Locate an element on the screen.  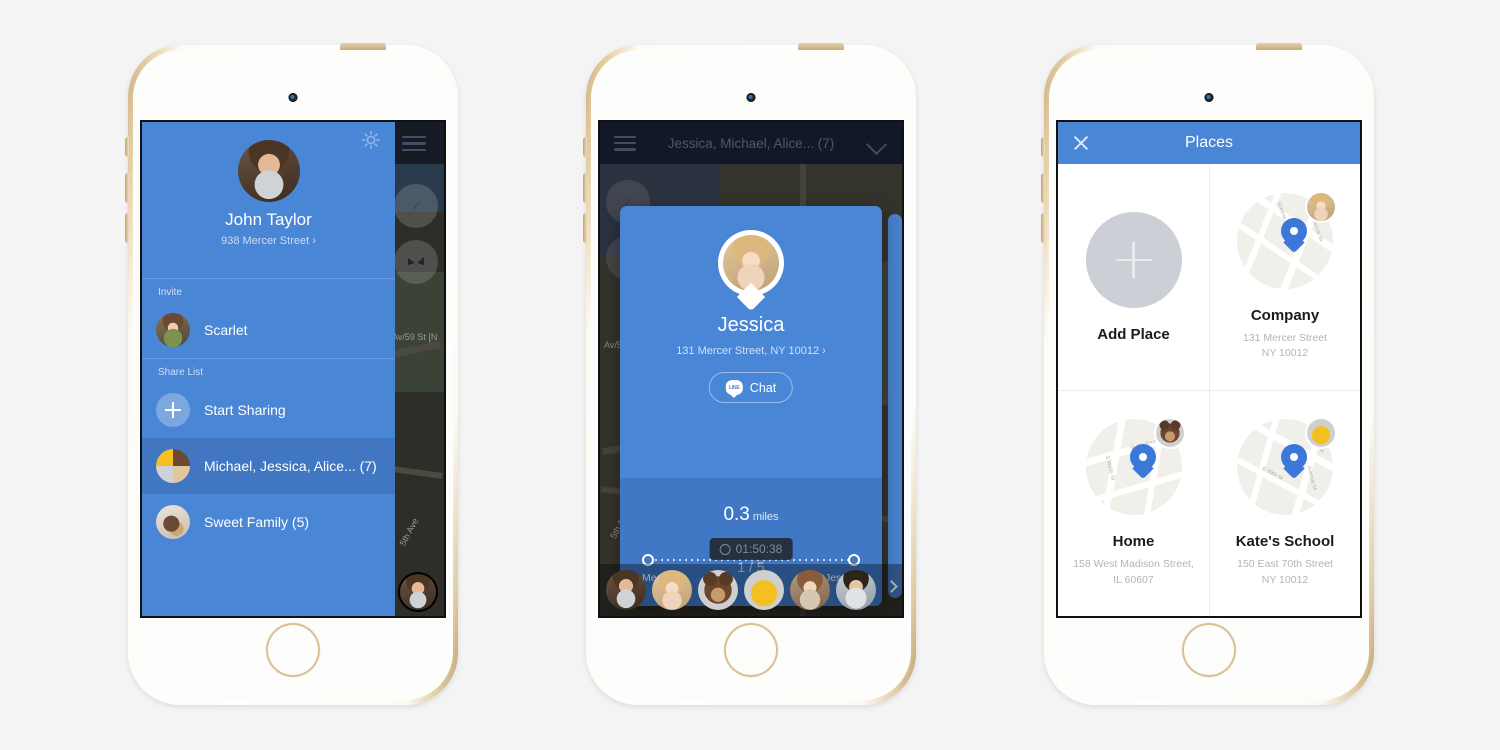
place-address-line1: 150 East 70th Street is located at coordinates (1285, 564).